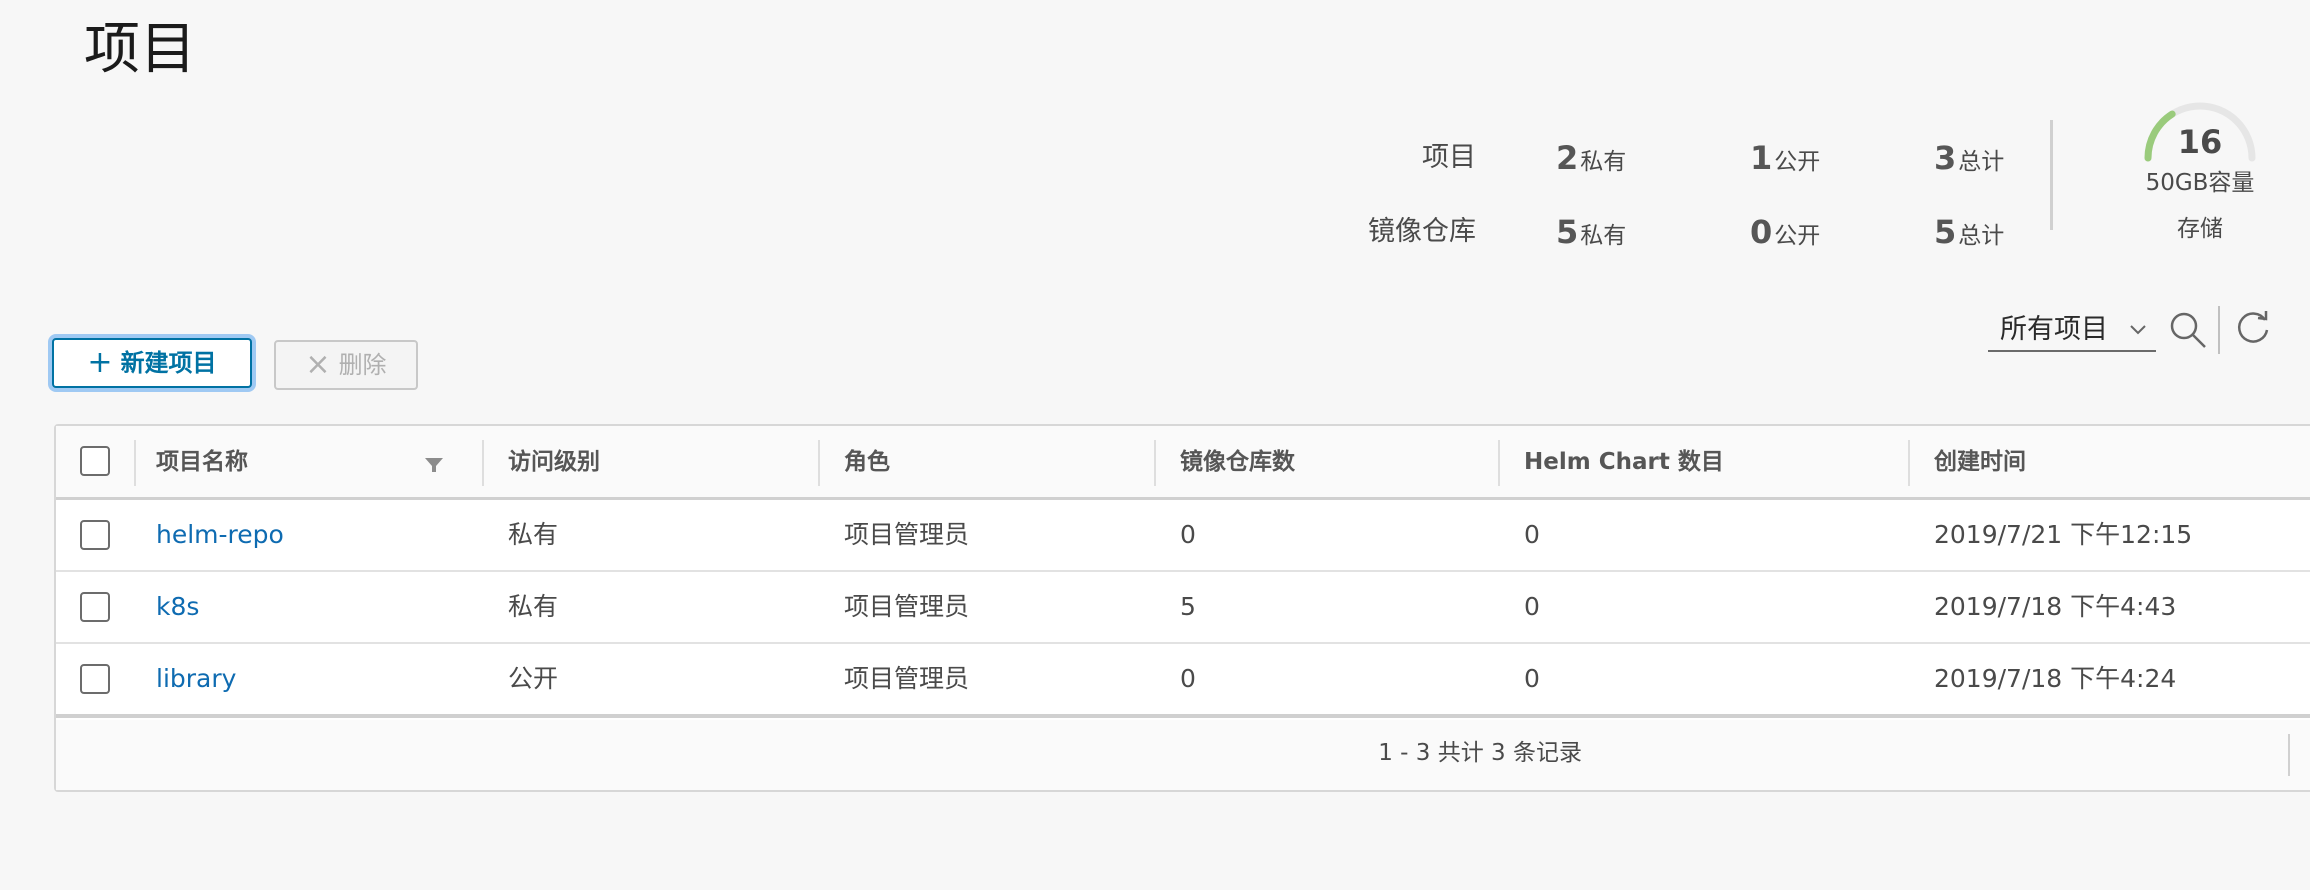 The height and width of the screenshot is (890, 2310). I want to click on col-header-repo-count: 镜像仓库数, so click(1237, 463).